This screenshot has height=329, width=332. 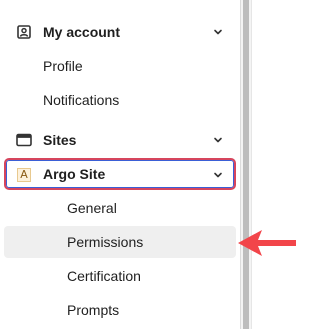 I want to click on nav-item-label: Permissions, so click(x=105, y=242).